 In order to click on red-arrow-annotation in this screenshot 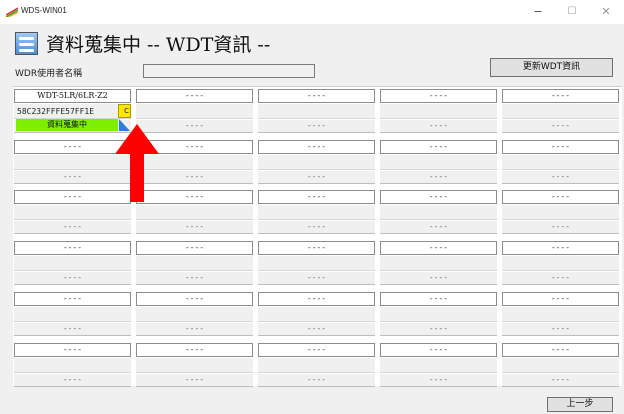, I will do `click(137, 163)`.